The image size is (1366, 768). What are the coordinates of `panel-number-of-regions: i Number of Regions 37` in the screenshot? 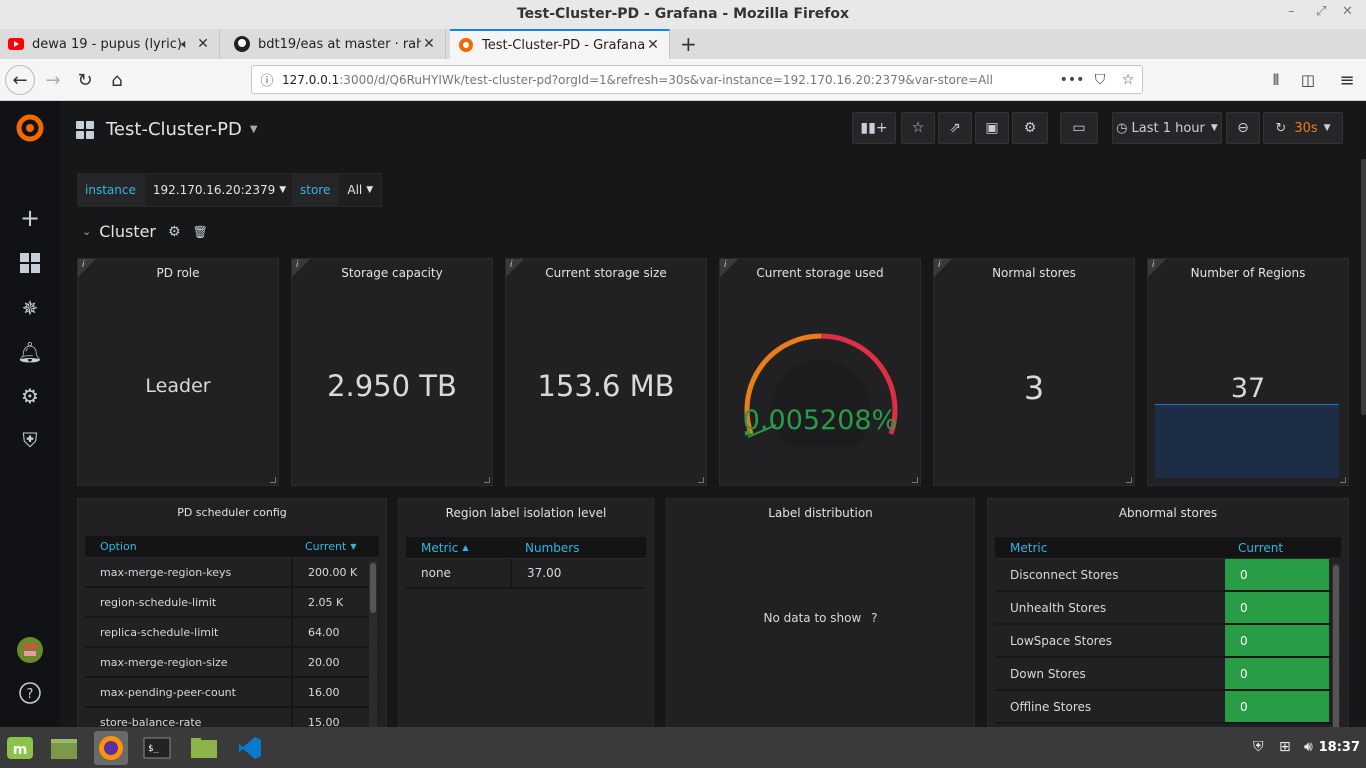 It's located at (1248, 372).